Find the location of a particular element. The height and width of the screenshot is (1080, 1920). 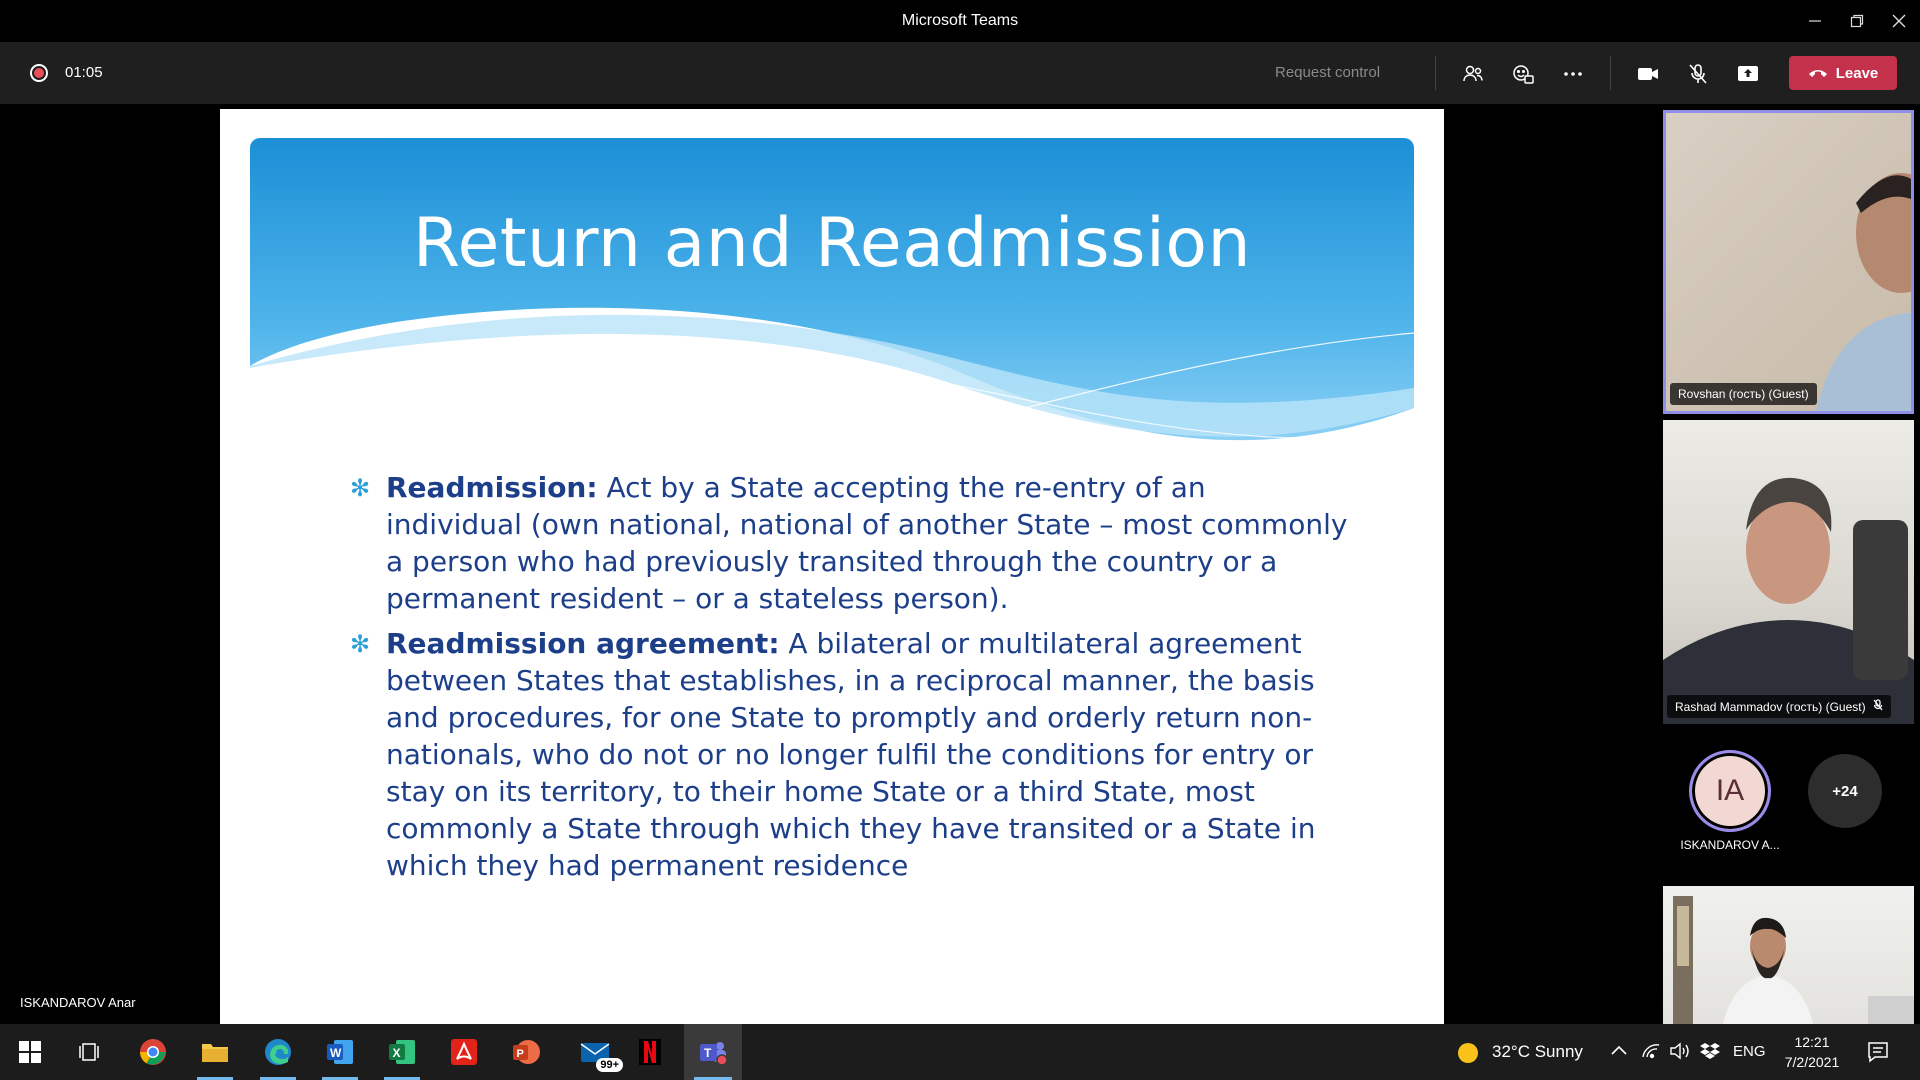

slide-title: Return and Readmission is located at coordinates (832, 243).